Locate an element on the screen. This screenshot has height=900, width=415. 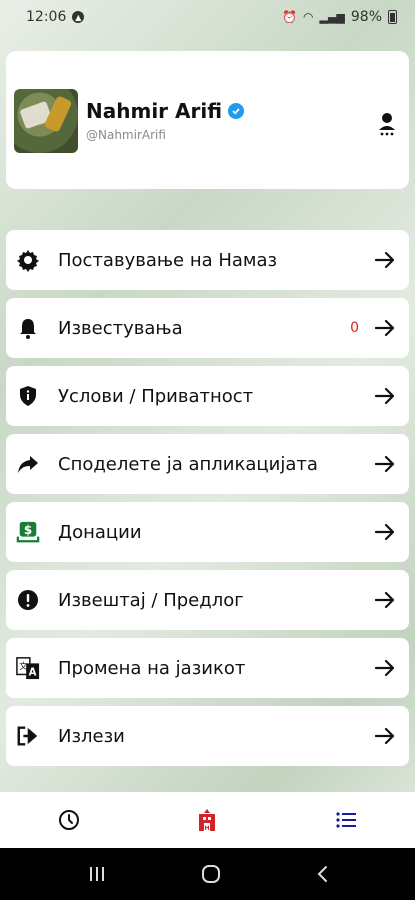
menu-item-terms-privacy: Услови / Приватност is located at coordinates (207, 396).